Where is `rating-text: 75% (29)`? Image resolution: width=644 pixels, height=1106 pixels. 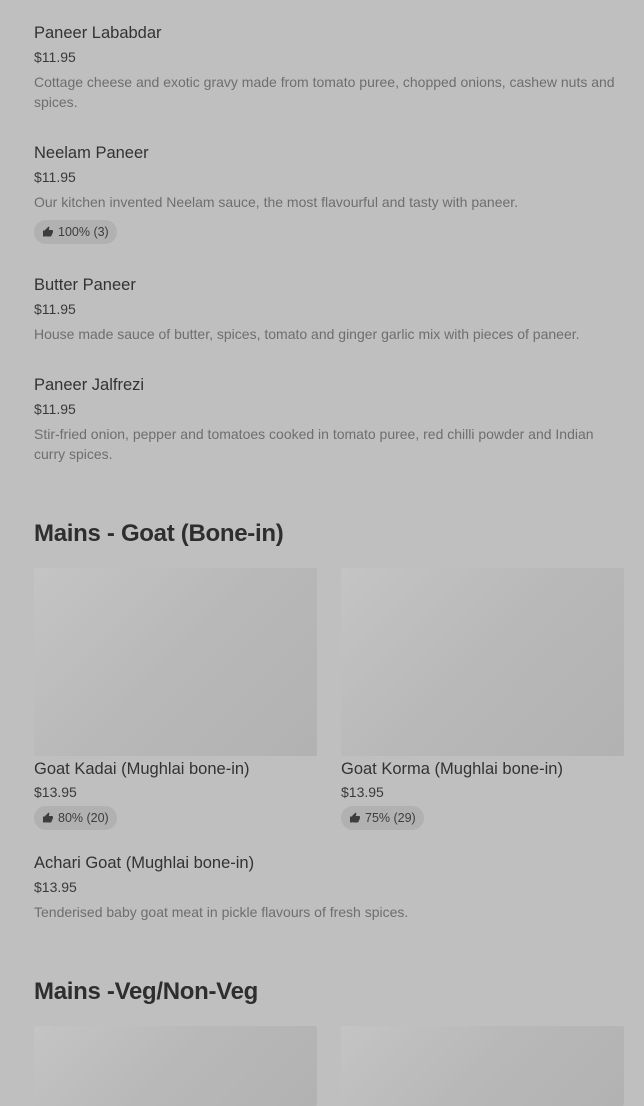 rating-text: 75% (29) is located at coordinates (390, 818).